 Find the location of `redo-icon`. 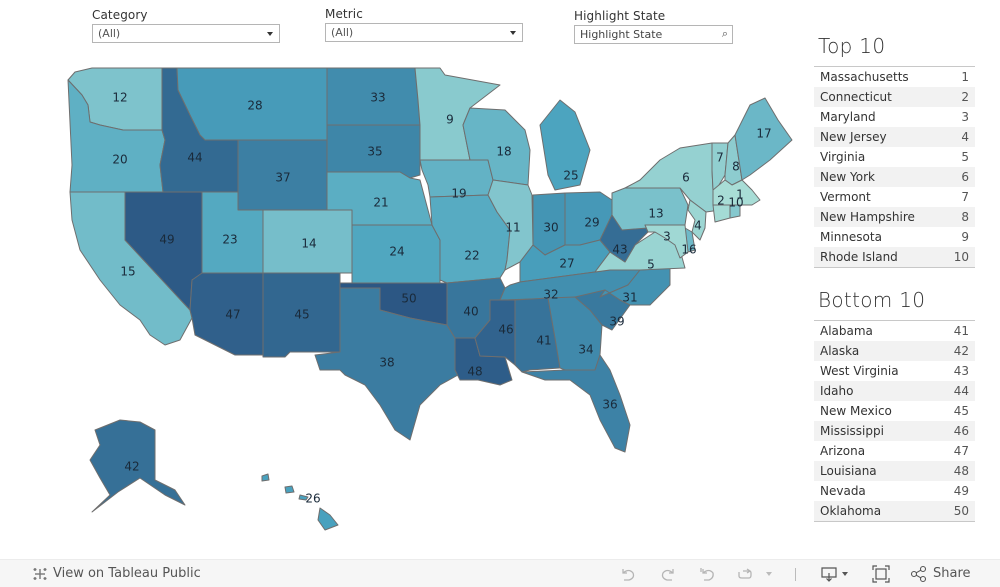

redo-icon is located at coordinates (667, 575).